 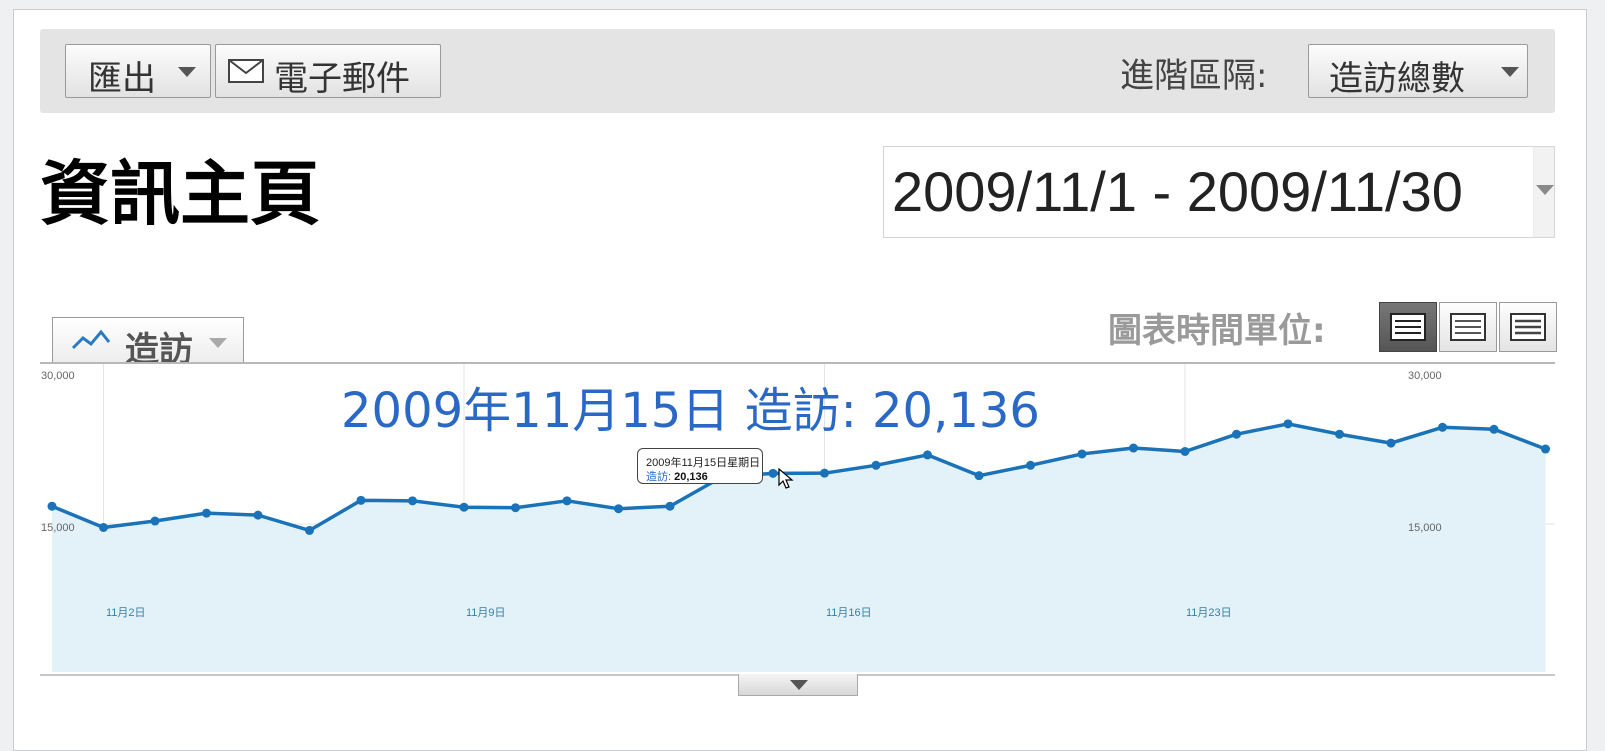 What do you see at coordinates (1425, 376) in the screenshot?
I see `y-tick-right-top: 30,000` at bounding box center [1425, 376].